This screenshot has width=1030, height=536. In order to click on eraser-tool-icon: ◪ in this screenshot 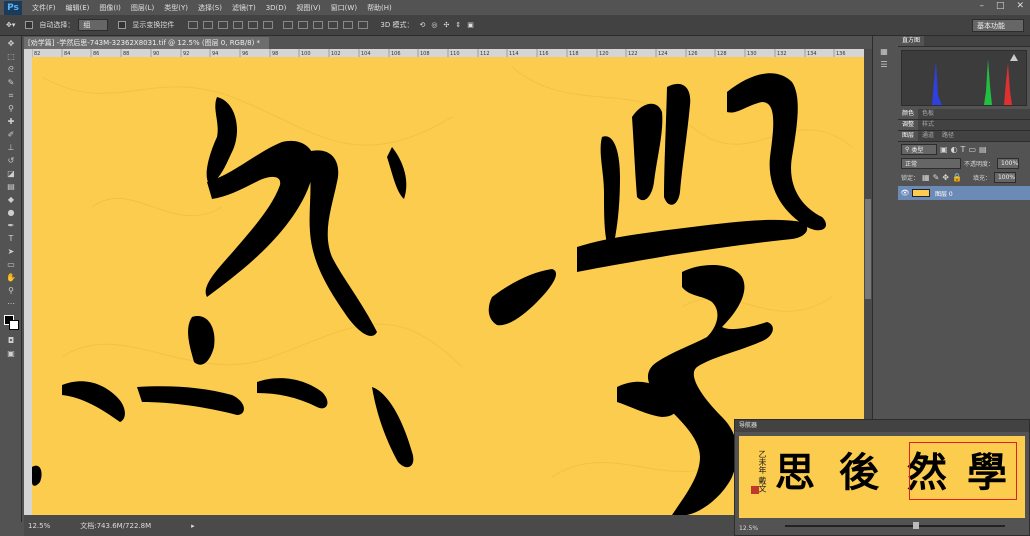, I will do `click(11, 173)`.